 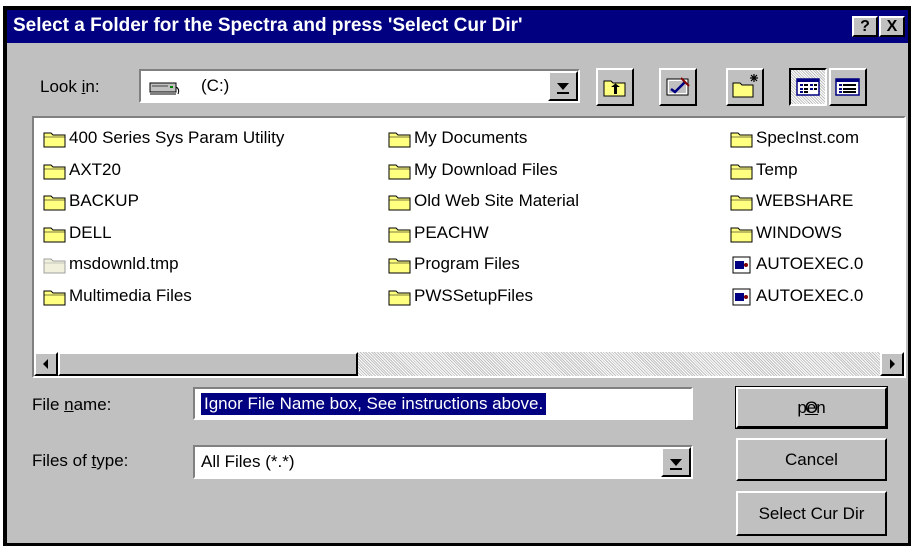 What do you see at coordinates (471, 137) in the screenshot?
I see `file-list-item-name: My Documents` at bounding box center [471, 137].